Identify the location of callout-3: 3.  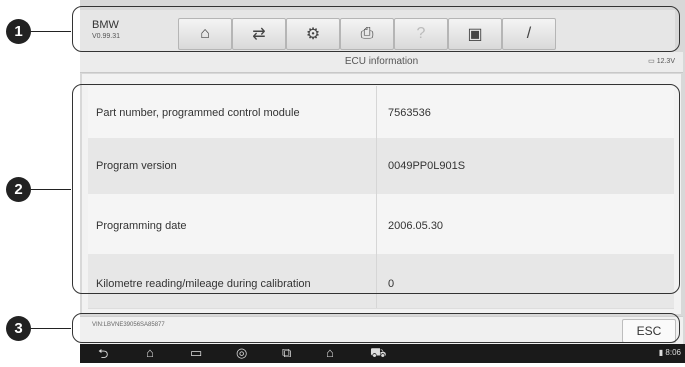
(18, 328).